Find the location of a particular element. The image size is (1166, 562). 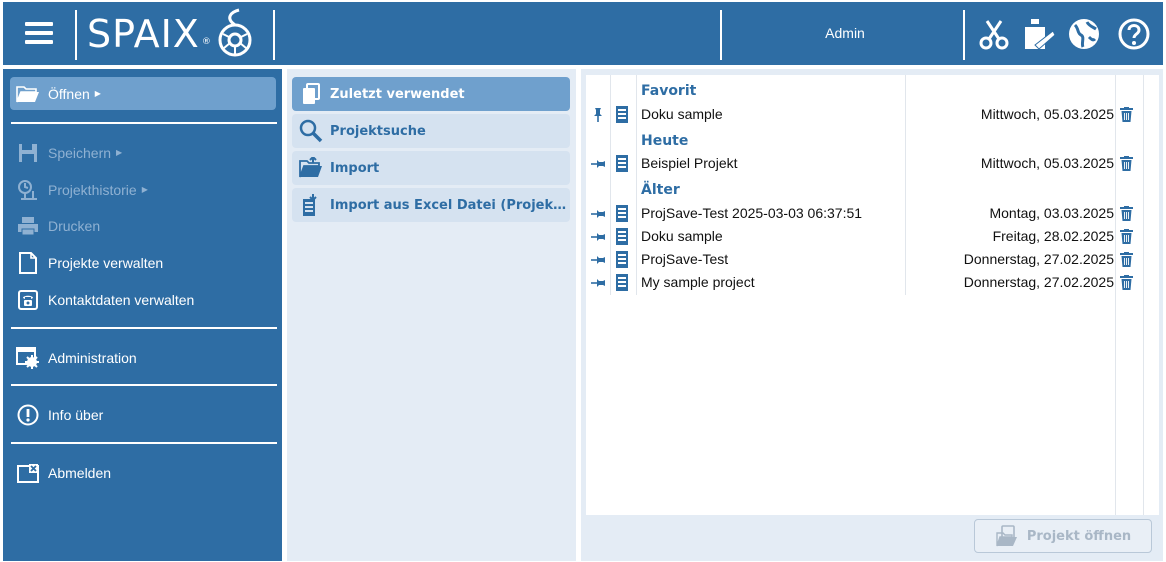

info-icon is located at coordinates (28, 415).